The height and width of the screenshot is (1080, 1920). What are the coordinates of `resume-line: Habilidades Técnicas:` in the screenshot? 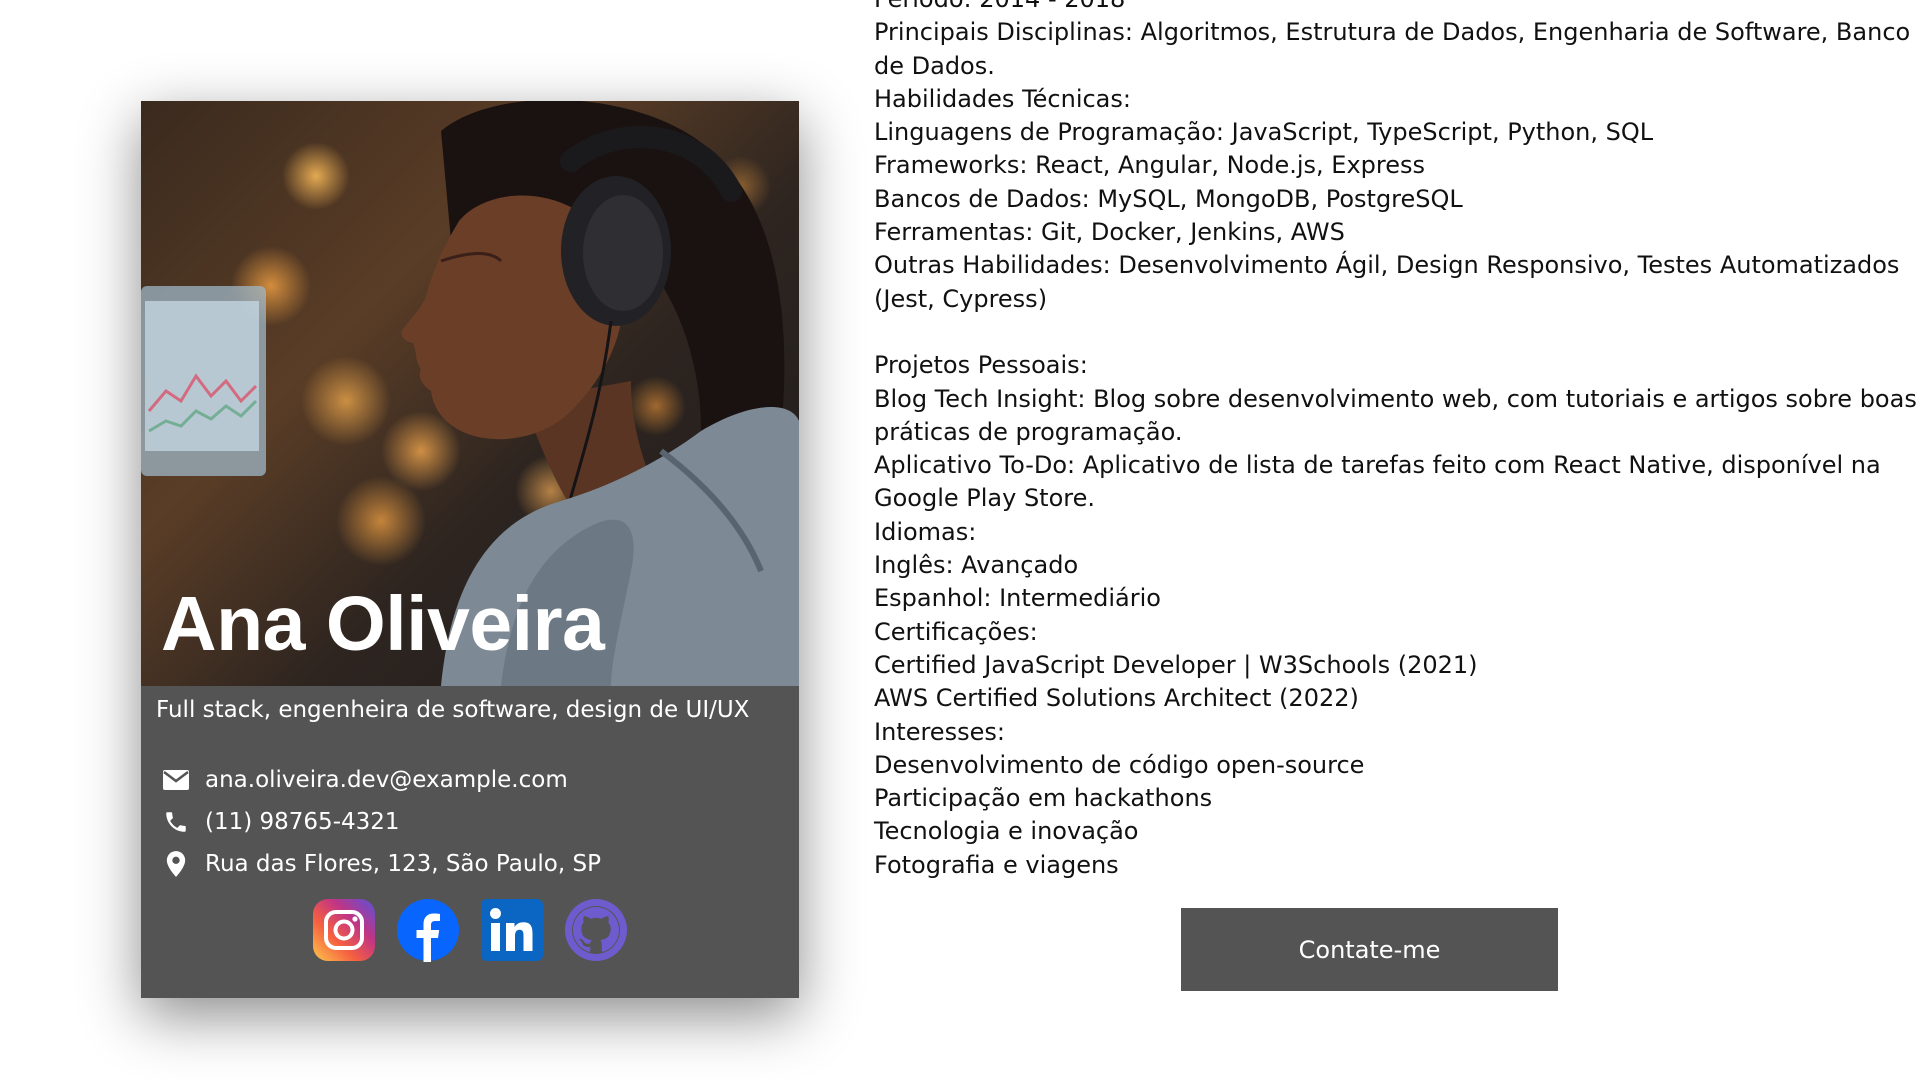 It's located at (1002, 98).